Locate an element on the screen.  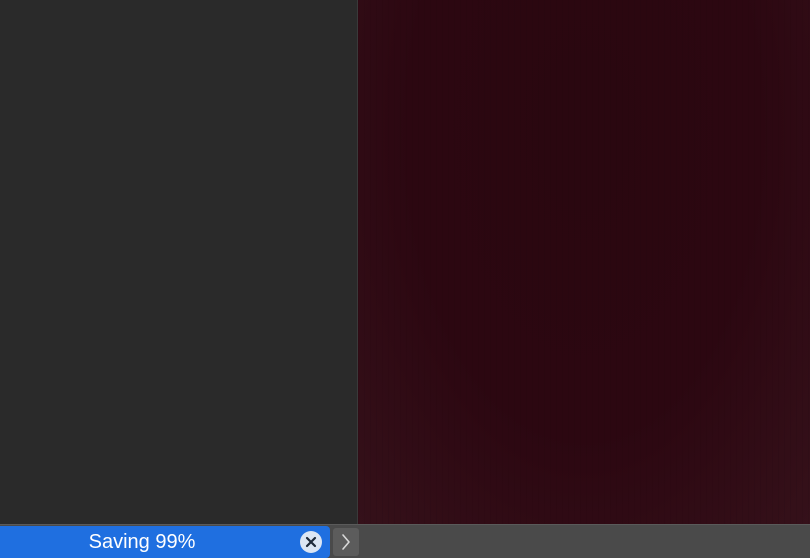
saving-progress-bar: Saving 99% is located at coordinates (165, 542).